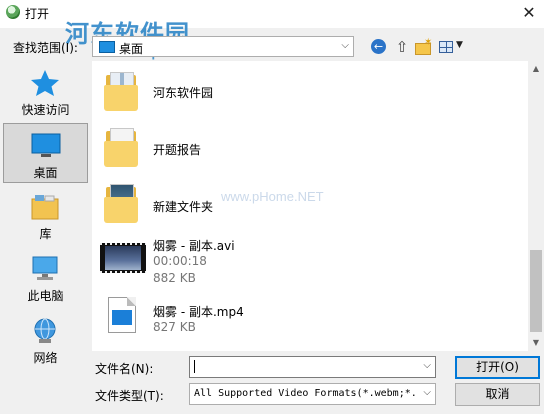 The height and width of the screenshot is (414, 544). Describe the element at coordinates (428, 42) in the screenshot. I see `sparkle-icon: ✶` at that location.